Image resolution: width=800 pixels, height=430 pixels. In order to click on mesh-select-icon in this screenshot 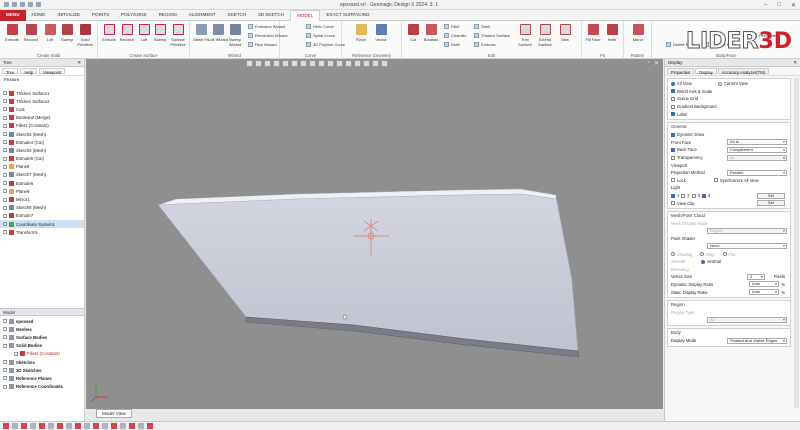, I will do `click(87, 426)`.